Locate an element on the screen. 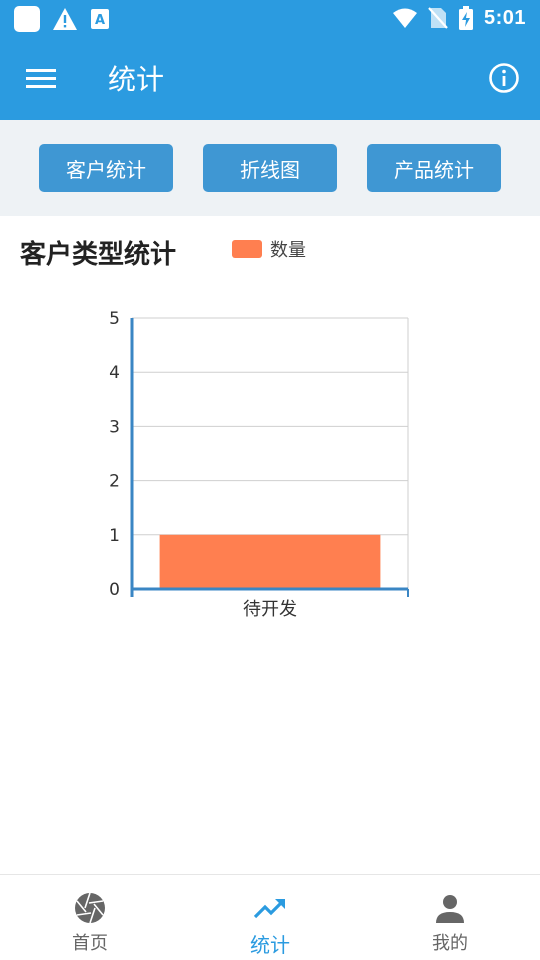  person-icon is located at coordinates (450, 909).